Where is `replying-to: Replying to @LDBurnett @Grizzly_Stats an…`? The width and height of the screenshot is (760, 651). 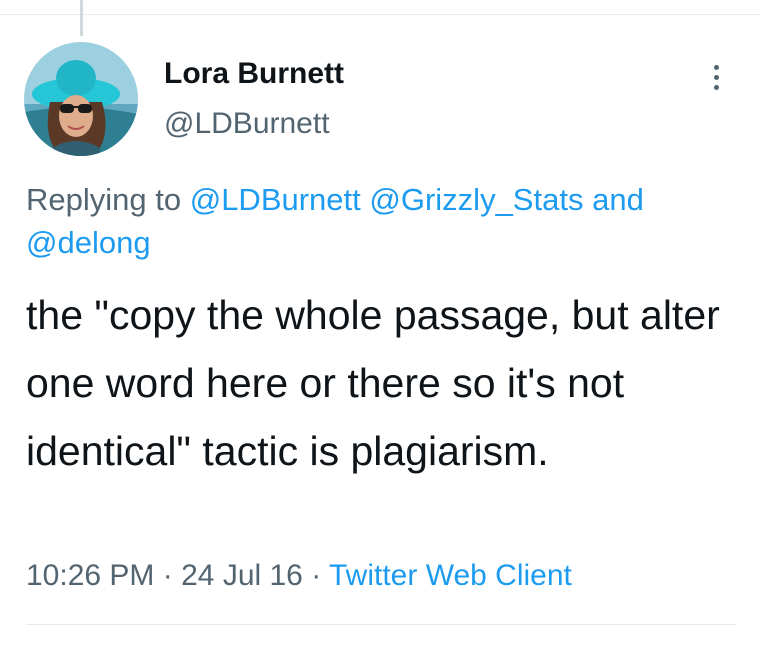 replying-to: Replying to @LDBurnett @Grizzly_Stats an… is located at coordinates (386, 221).